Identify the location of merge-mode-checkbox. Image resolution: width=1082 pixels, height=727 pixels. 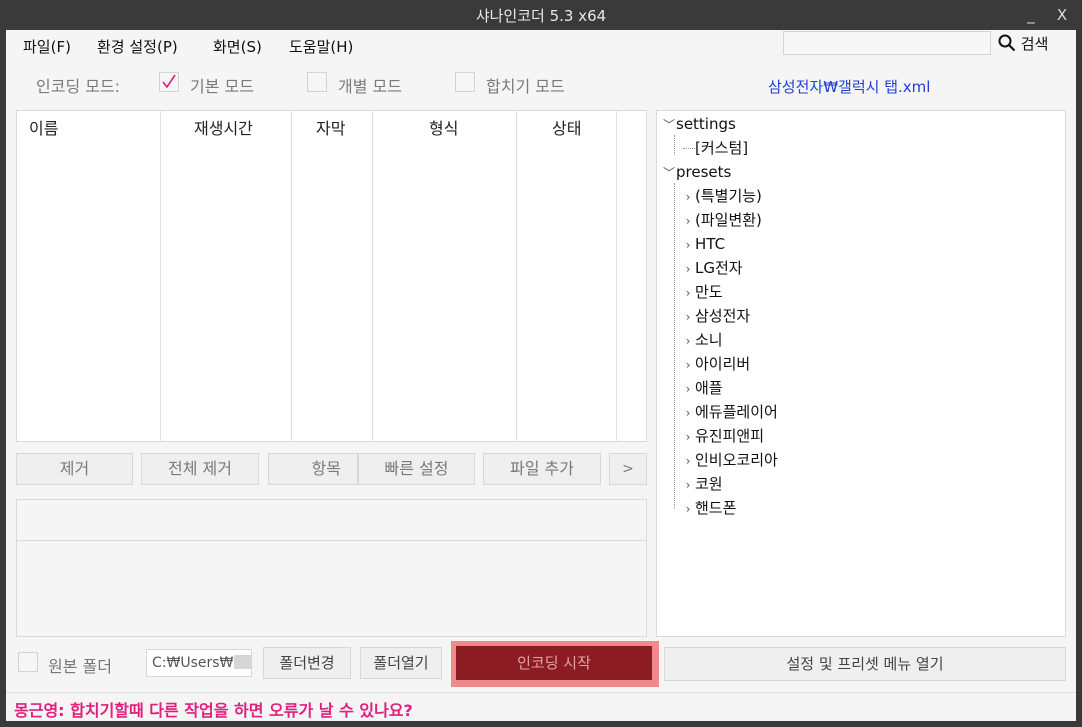
(465, 82).